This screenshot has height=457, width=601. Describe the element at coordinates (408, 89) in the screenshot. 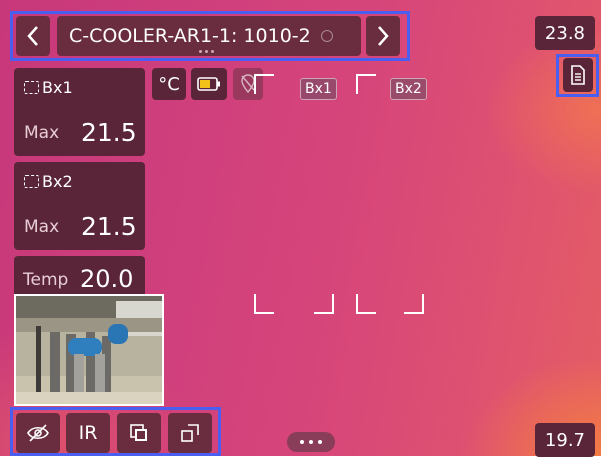

I see `box2-overlay-label: Bx2` at that location.